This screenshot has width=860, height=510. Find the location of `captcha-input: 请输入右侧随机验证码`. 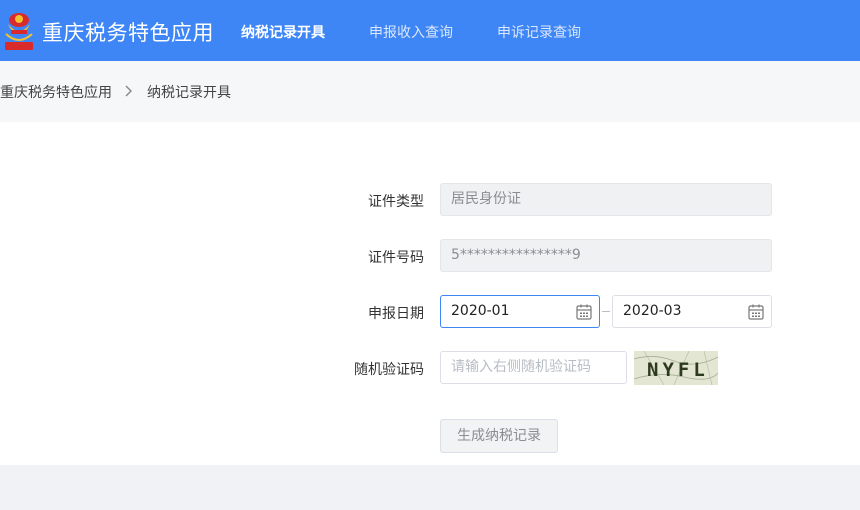

captcha-input: 请输入右侧随机验证码 is located at coordinates (533, 367).